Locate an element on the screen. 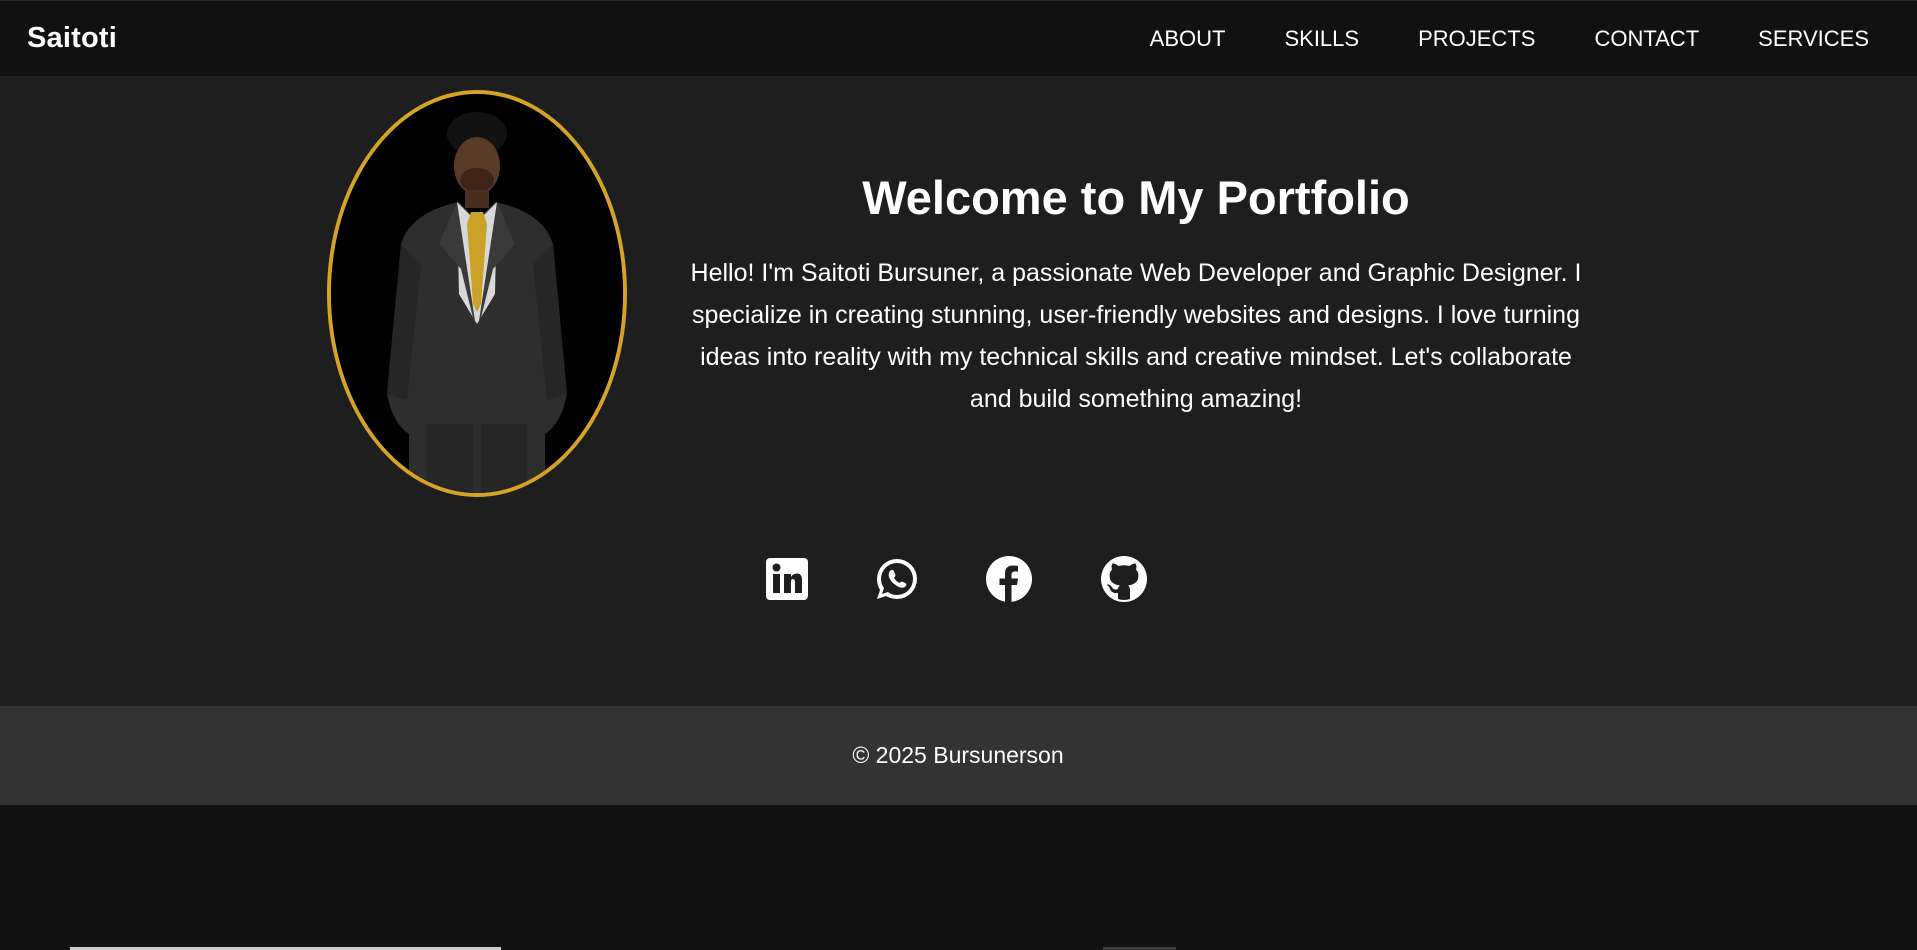  nav-links: ABOUT SKILLS PROJECTS CONTACT SERVICES is located at coordinates (1490, 39).